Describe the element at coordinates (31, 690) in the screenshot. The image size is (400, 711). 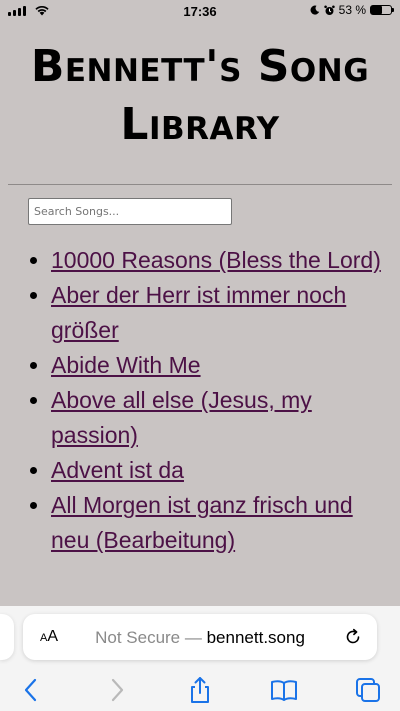
I see `chevron-left-icon` at that location.